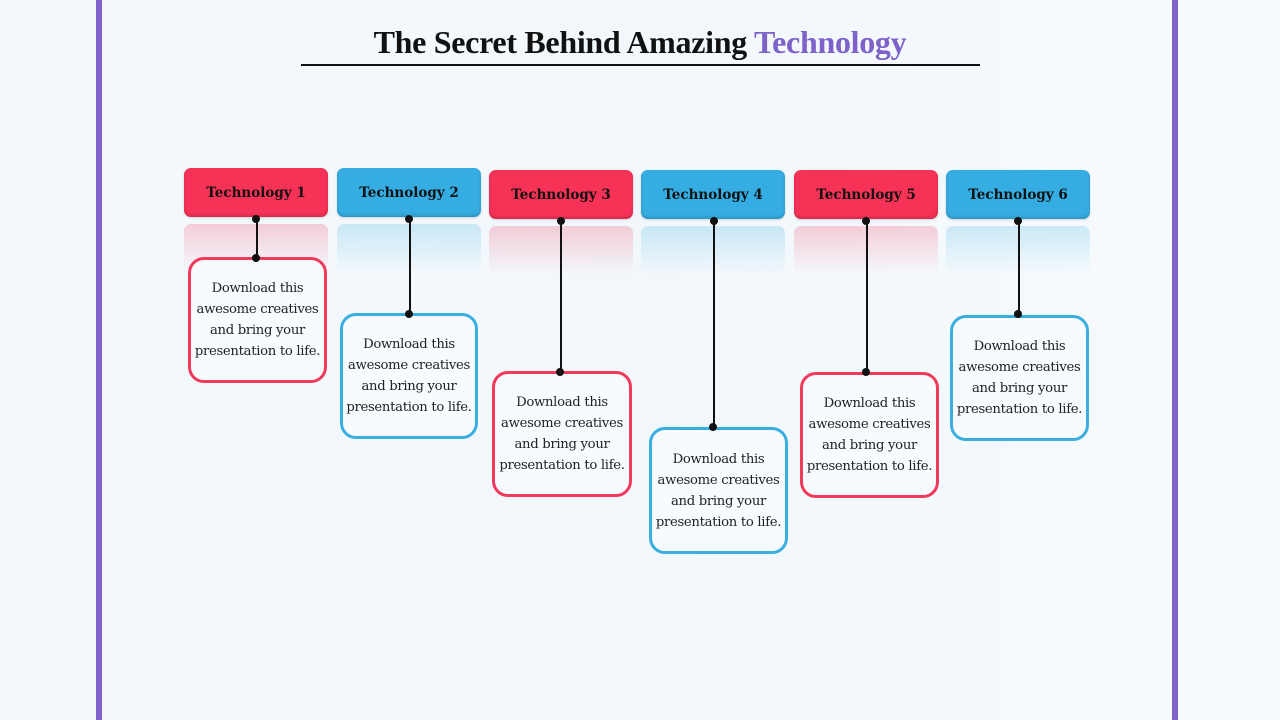  I want to click on technology-6-header: Technology 6, so click(1018, 194).